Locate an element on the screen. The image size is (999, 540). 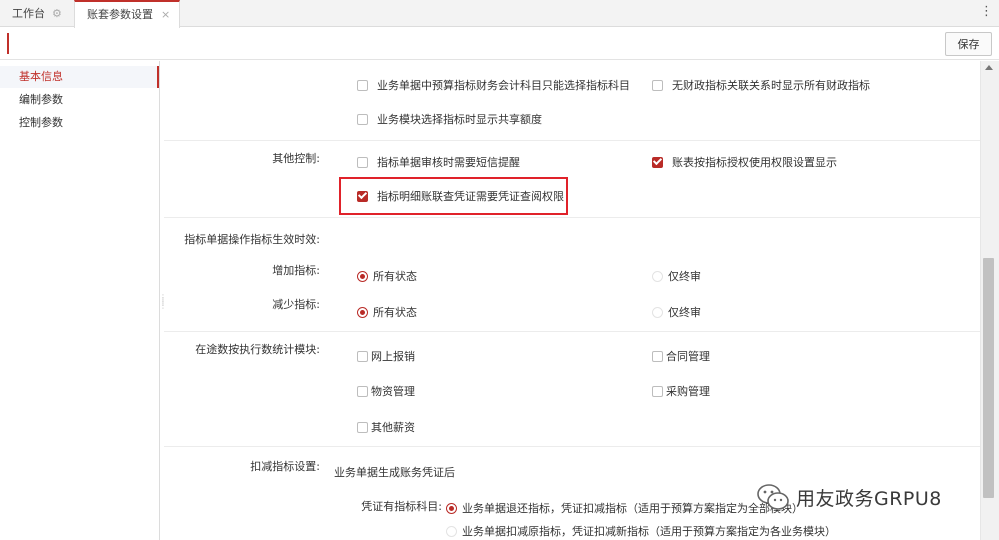
other-control-label: 其他控制: is located at coordinates (296, 158).